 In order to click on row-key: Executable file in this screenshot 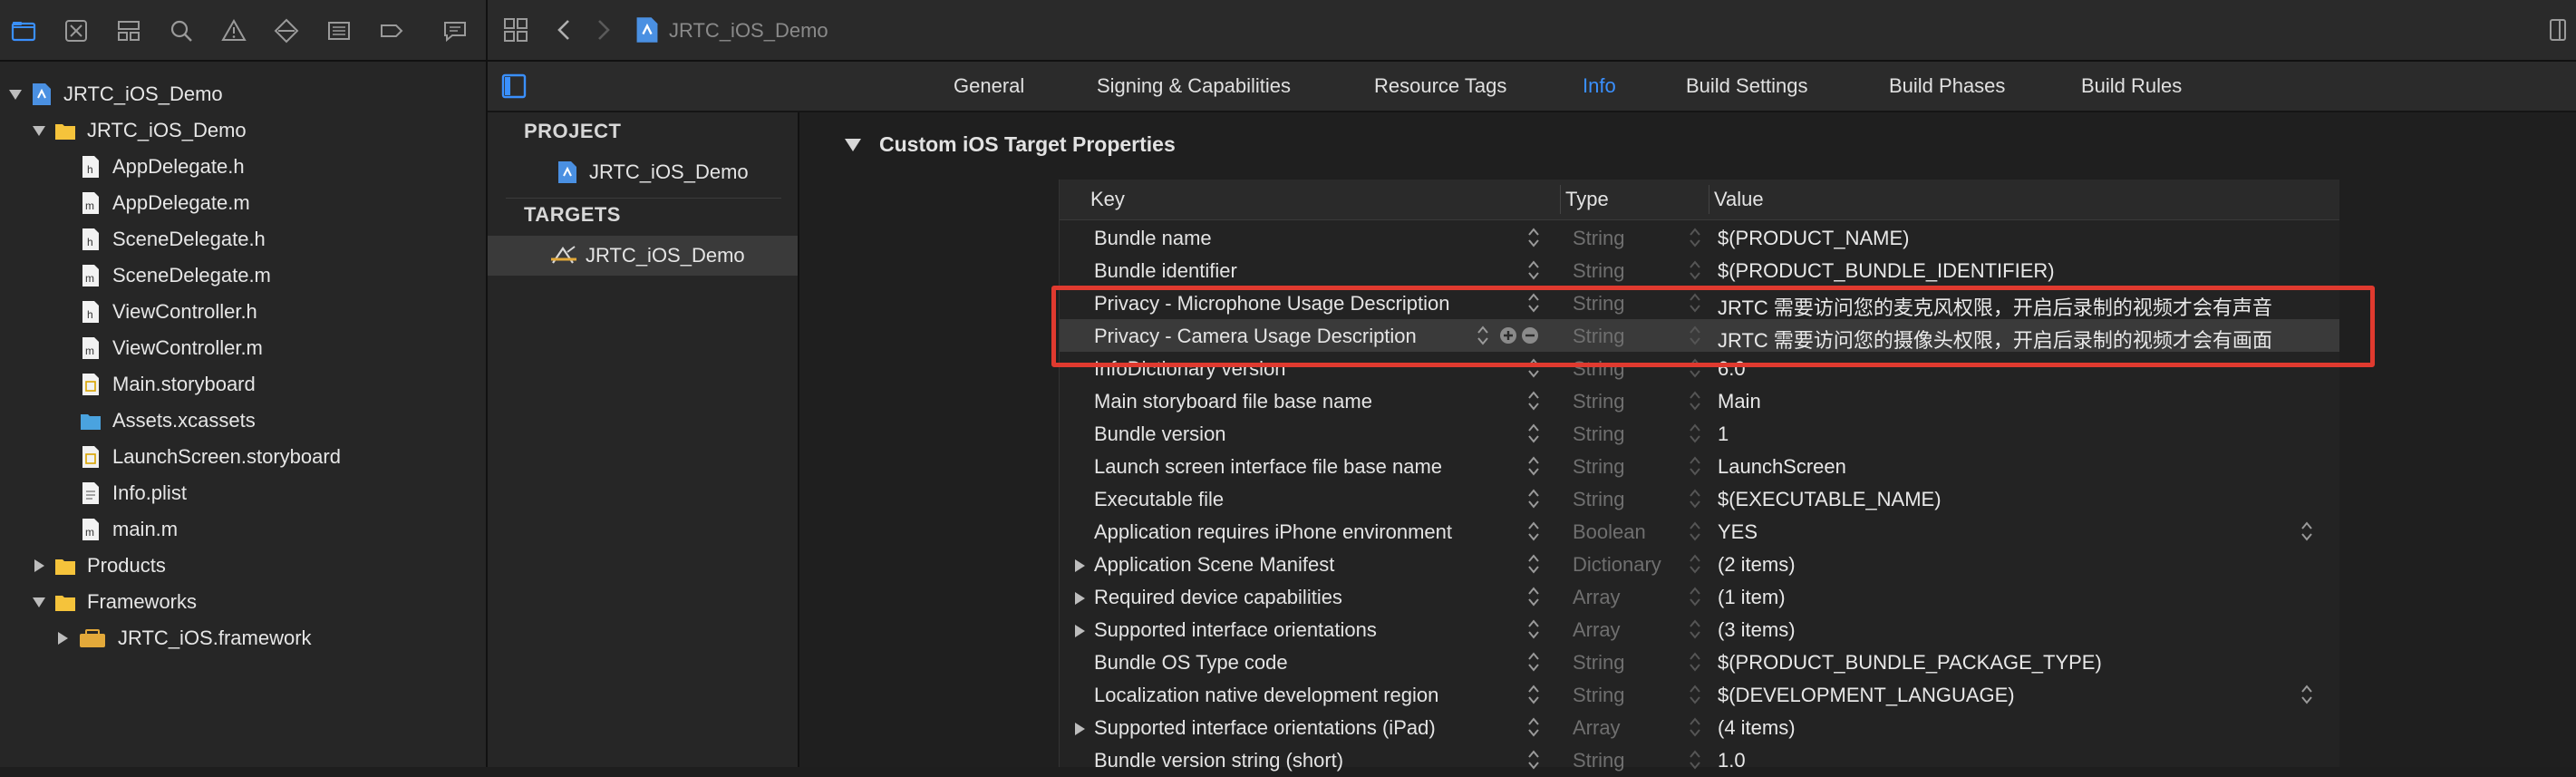, I will do `click(1159, 500)`.